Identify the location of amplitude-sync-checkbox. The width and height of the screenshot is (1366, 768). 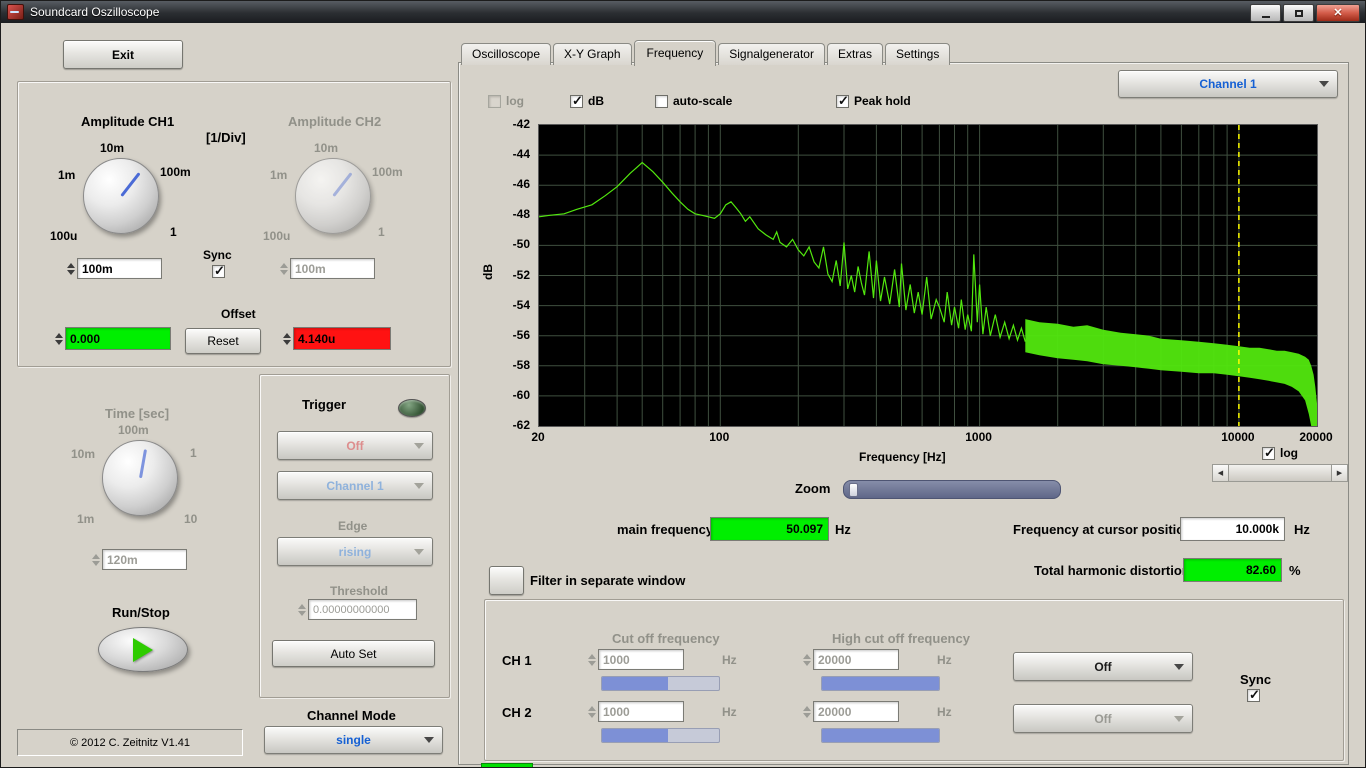
(218, 271).